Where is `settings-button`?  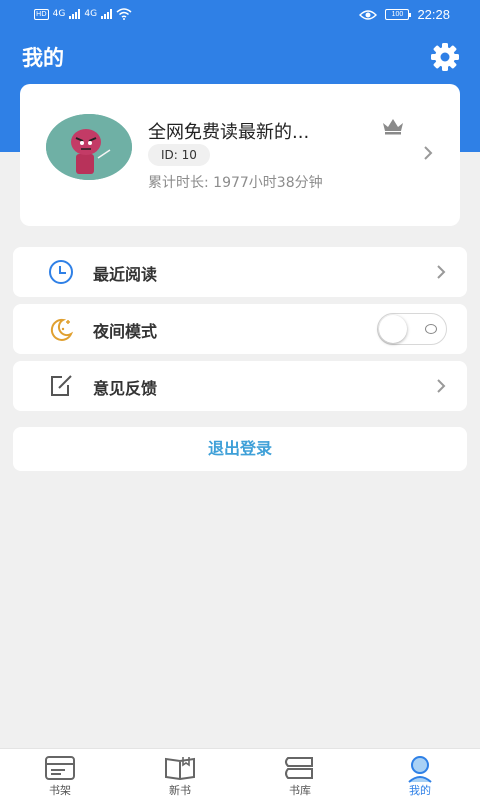 settings-button is located at coordinates (445, 57).